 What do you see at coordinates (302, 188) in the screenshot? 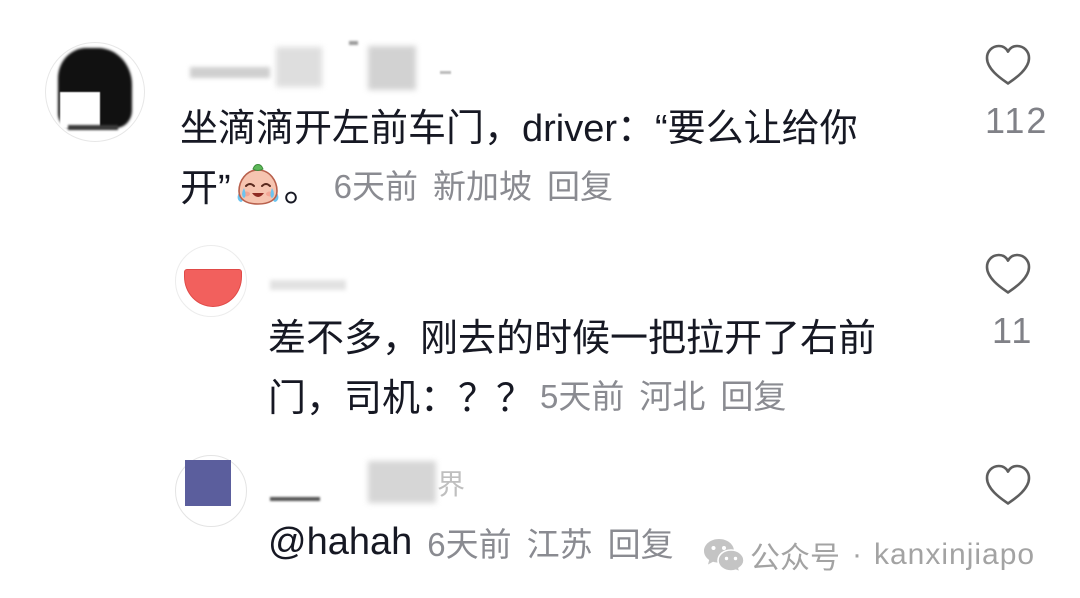
I see `comment-text-line: 。` at bounding box center [302, 188].